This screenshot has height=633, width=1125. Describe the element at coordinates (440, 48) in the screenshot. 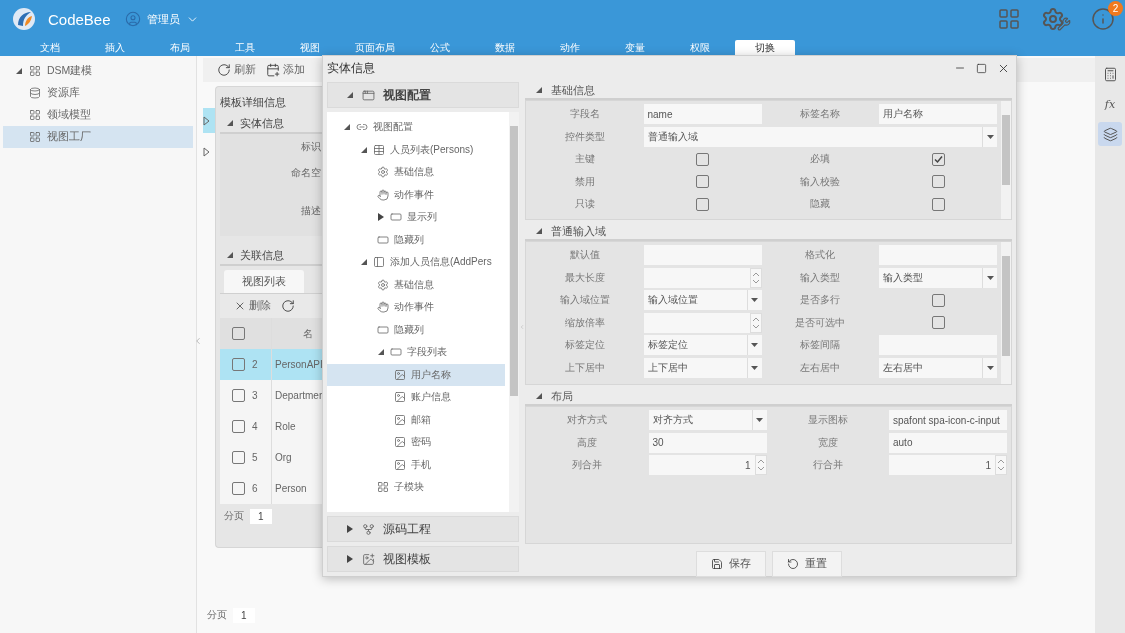

I see `menu-tab: 公式` at that location.